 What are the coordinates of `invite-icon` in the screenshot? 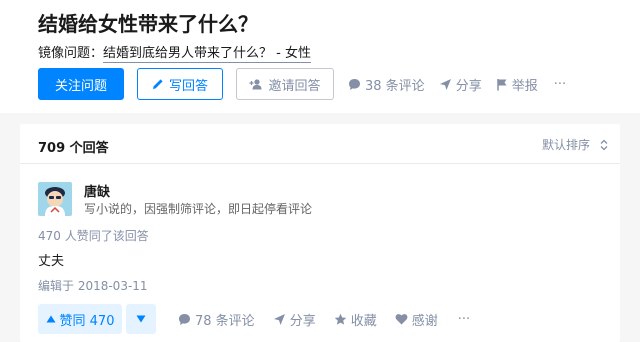 It's located at (255, 84).